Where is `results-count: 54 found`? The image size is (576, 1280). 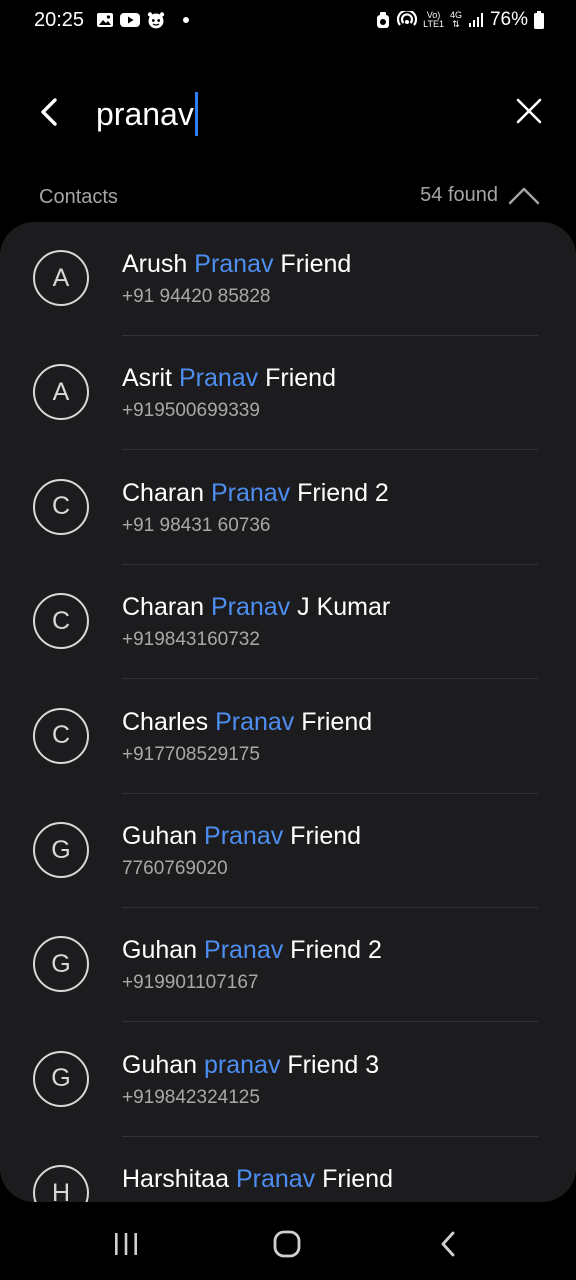
results-count: 54 found is located at coordinates (459, 195).